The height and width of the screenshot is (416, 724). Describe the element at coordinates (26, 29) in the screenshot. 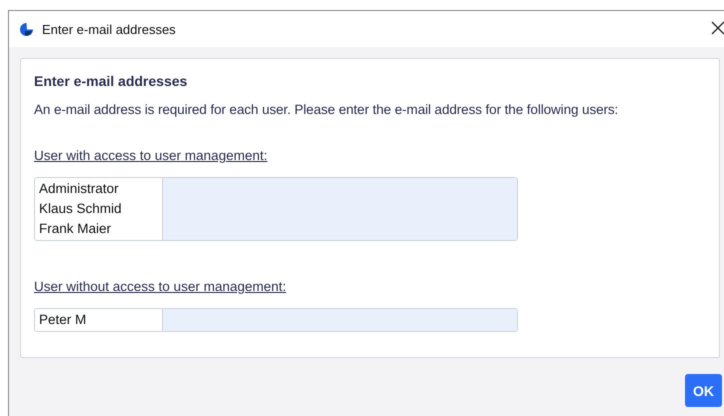

I see `app-logo-icon` at that location.